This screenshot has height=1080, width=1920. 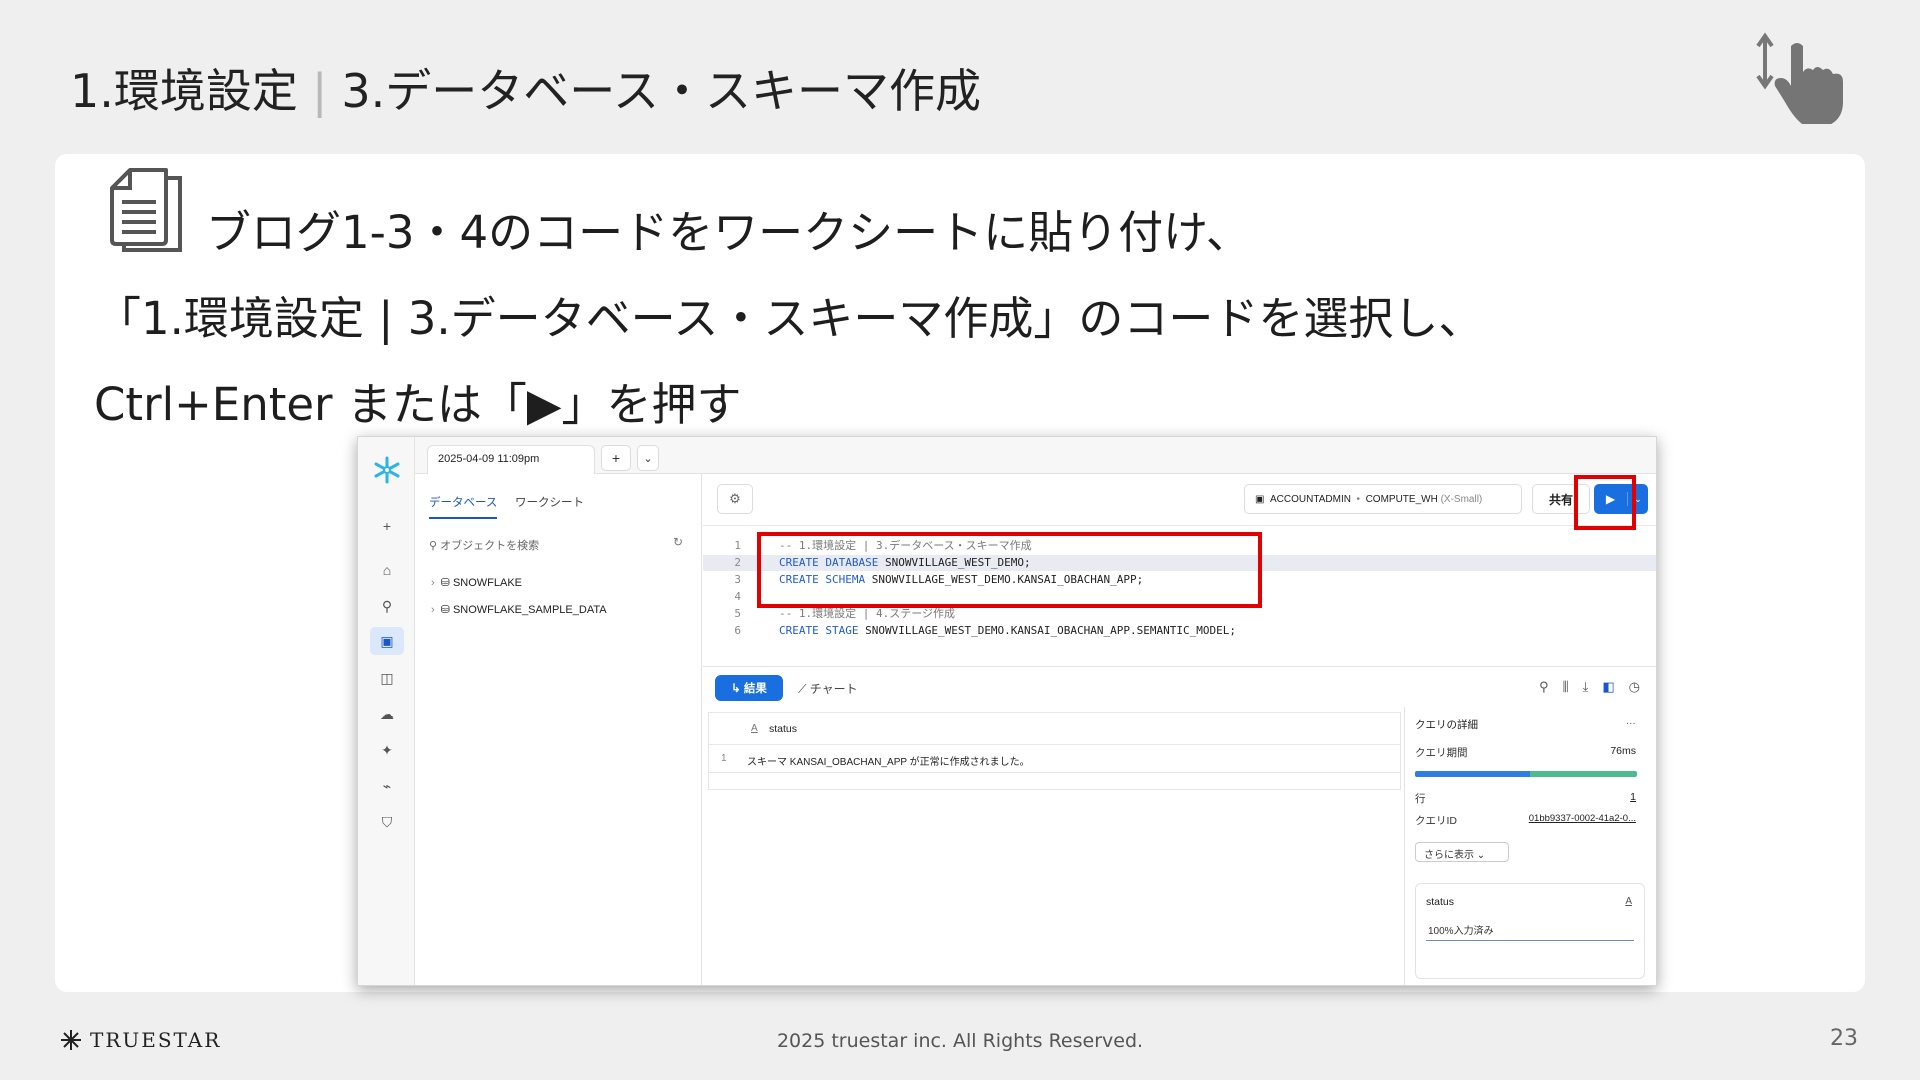 What do you see at coordinates (387, 822) in the screenshot?
I see `admin-icon: ⛉` at bounding box center [387, 822].